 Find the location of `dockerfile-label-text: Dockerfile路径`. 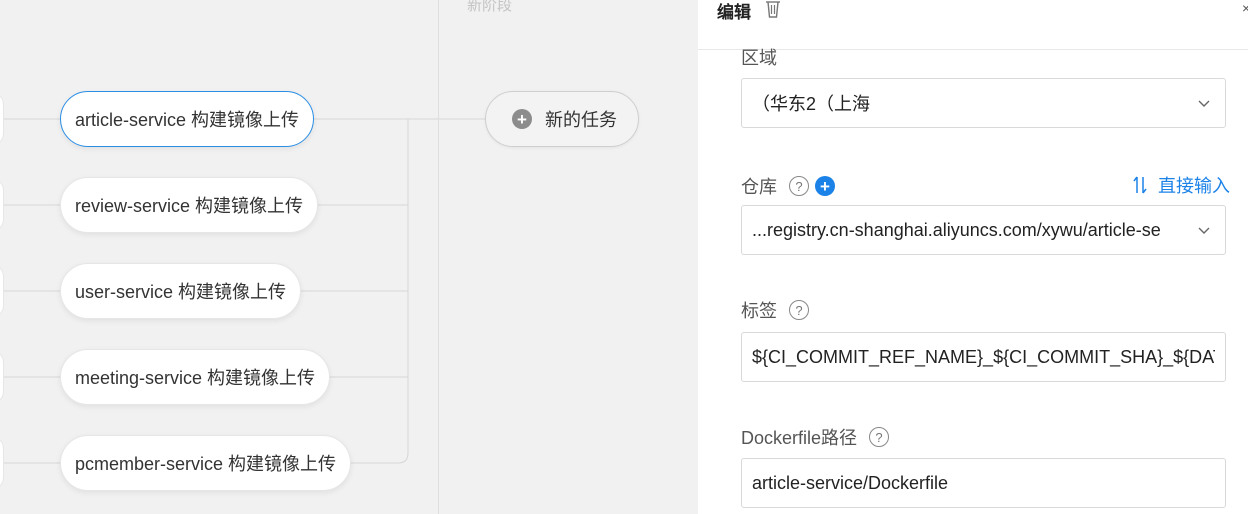

dockerfile-label-text: Dockerfile路径 is located at coordinates (799, 438).